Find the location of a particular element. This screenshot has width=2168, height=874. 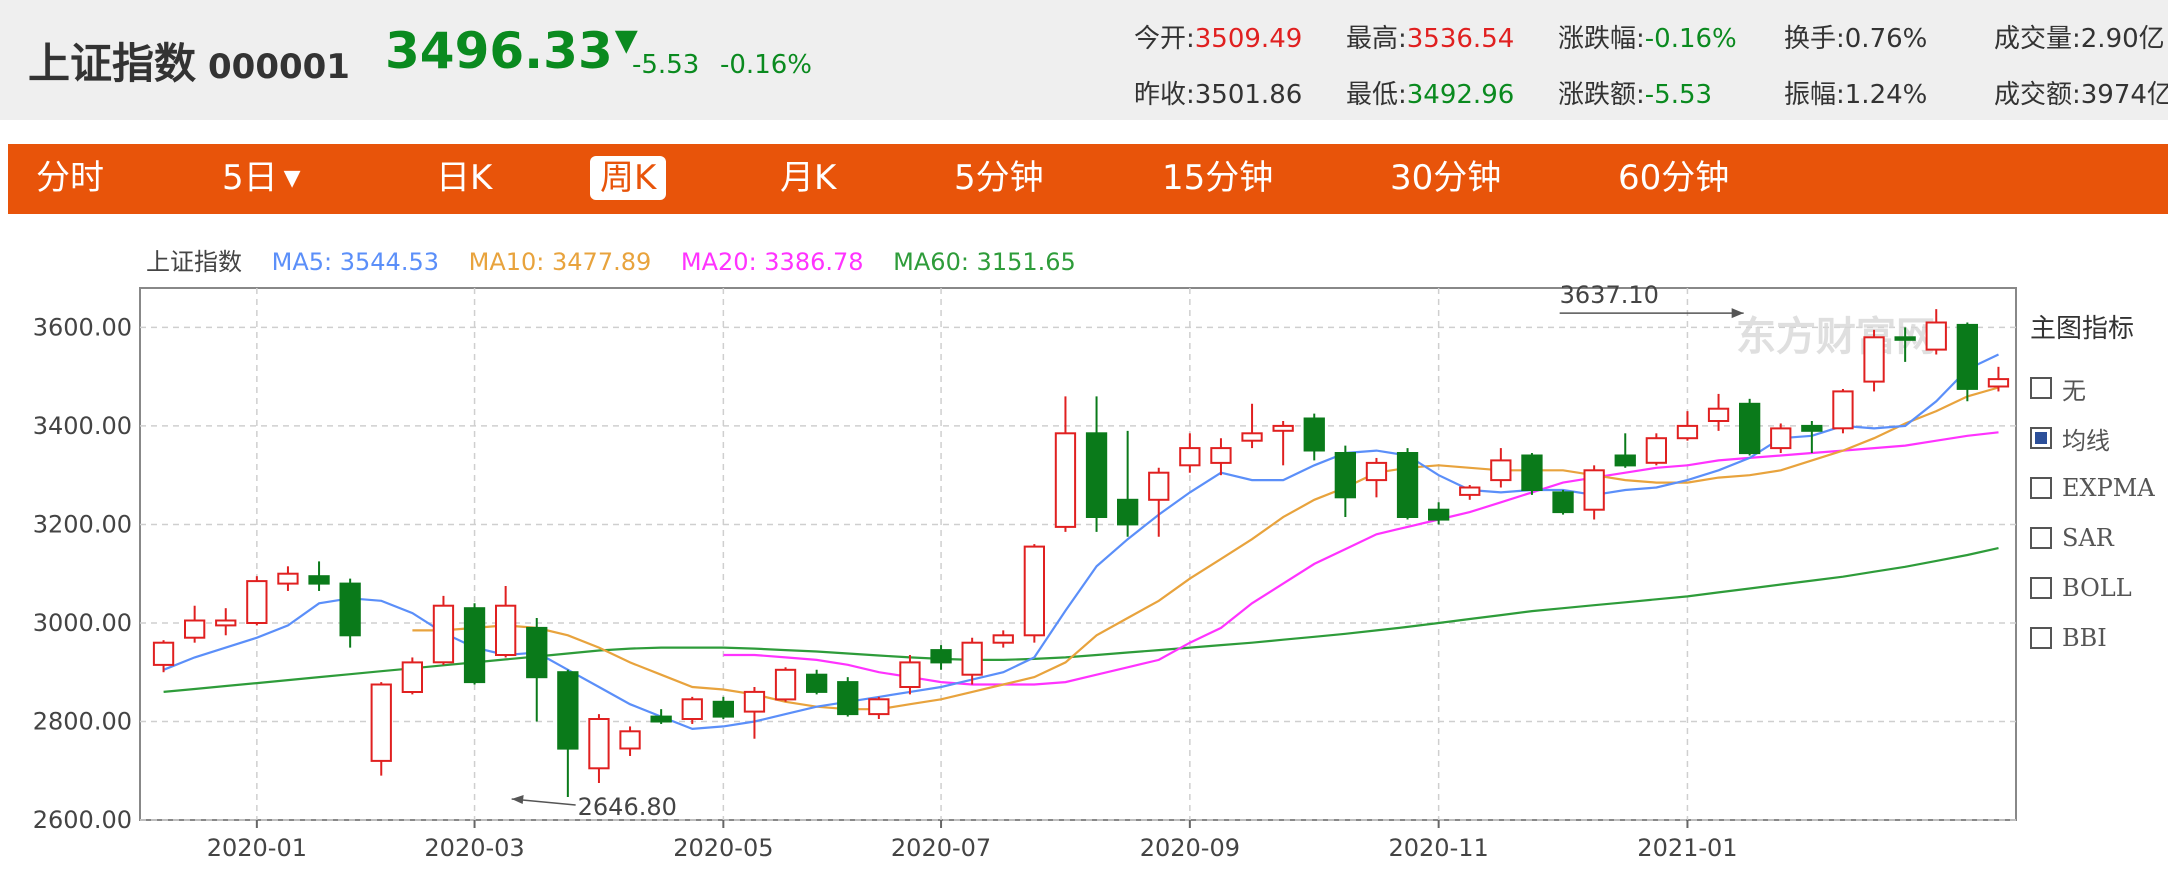

x-tick-label: 2020-03 is located at coordinates (474, 848).